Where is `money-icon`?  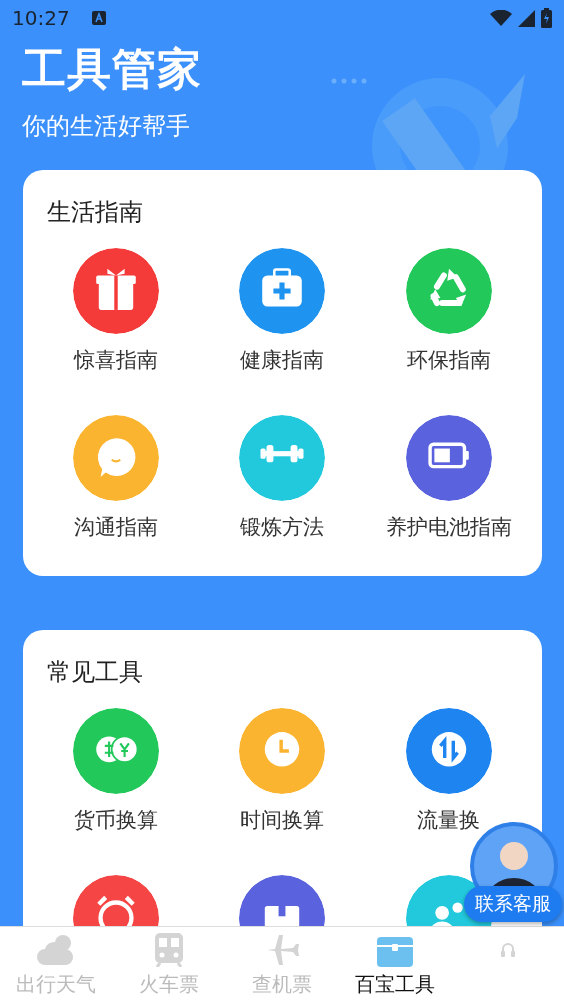 money-icon is located at coordinates (116, 751).